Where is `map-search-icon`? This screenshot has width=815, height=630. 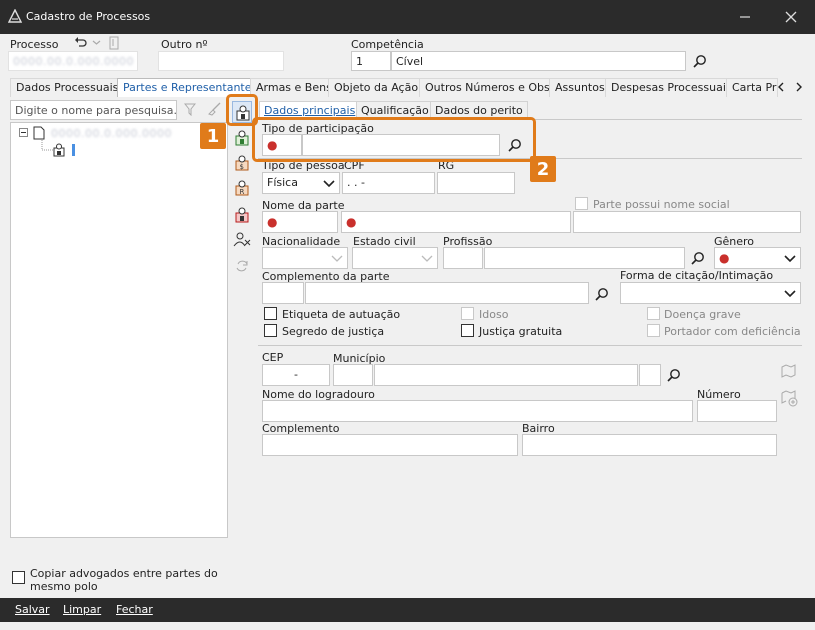
map-search-icon is located at coordinates (789, 371).